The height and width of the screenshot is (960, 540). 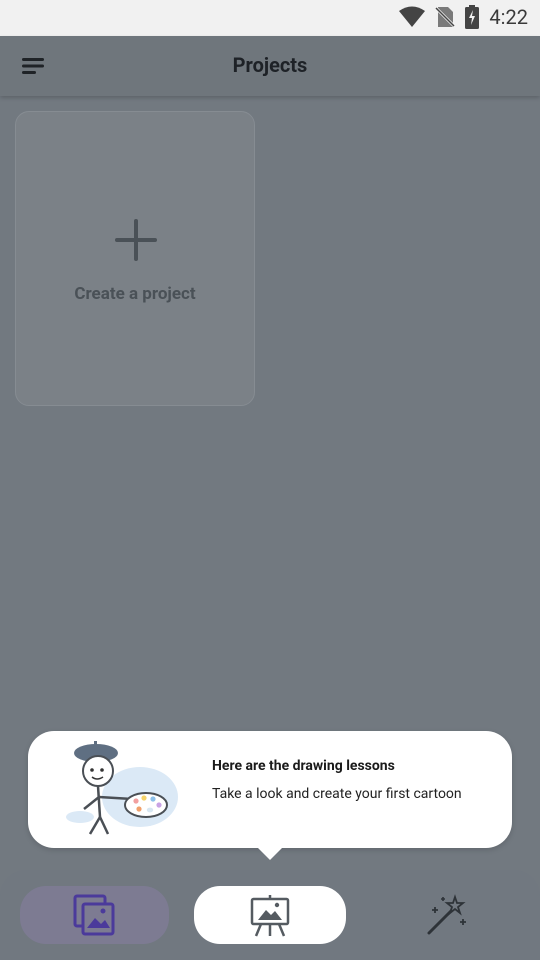 I want to click on app-bar: Projects, so click(x=270, y=66).